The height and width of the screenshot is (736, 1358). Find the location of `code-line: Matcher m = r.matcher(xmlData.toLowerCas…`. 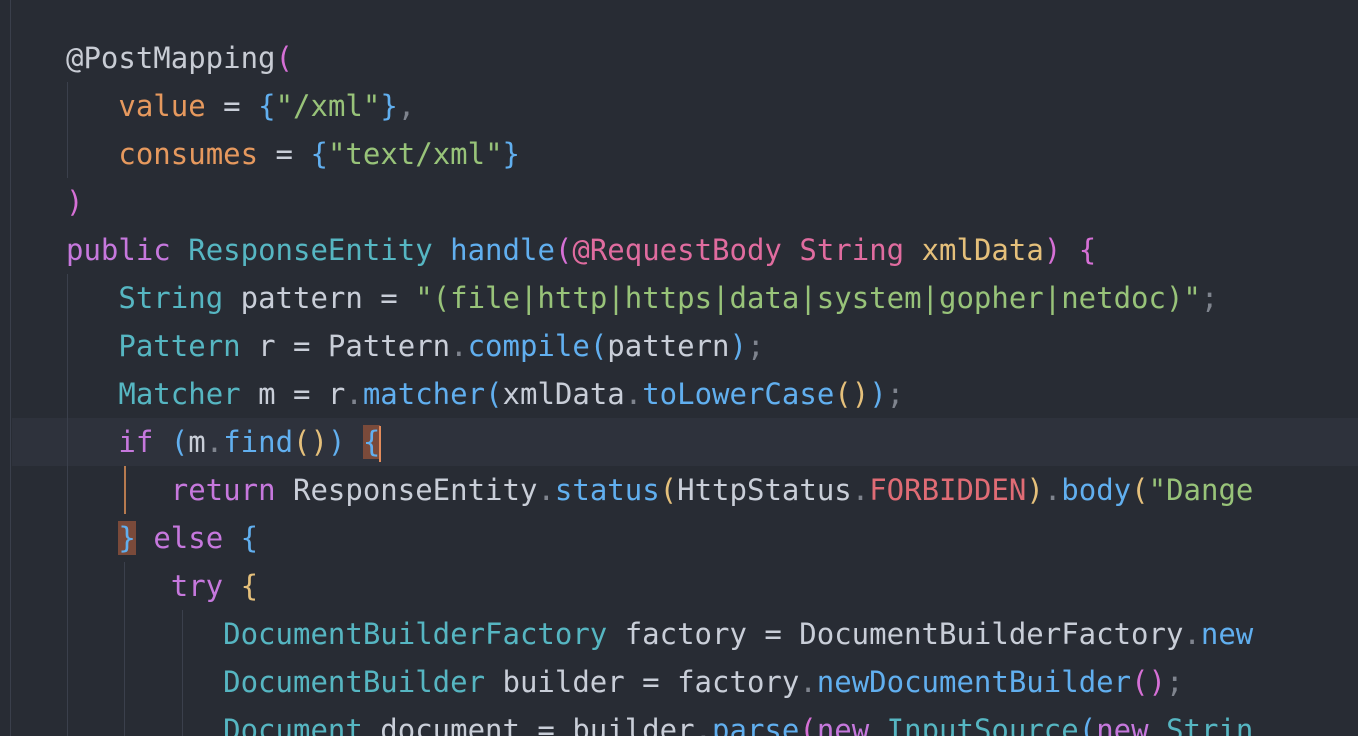

code-line: Matcher m = r.matcher(xmlData.toLowerCas… is located at coordinates (485, 394).